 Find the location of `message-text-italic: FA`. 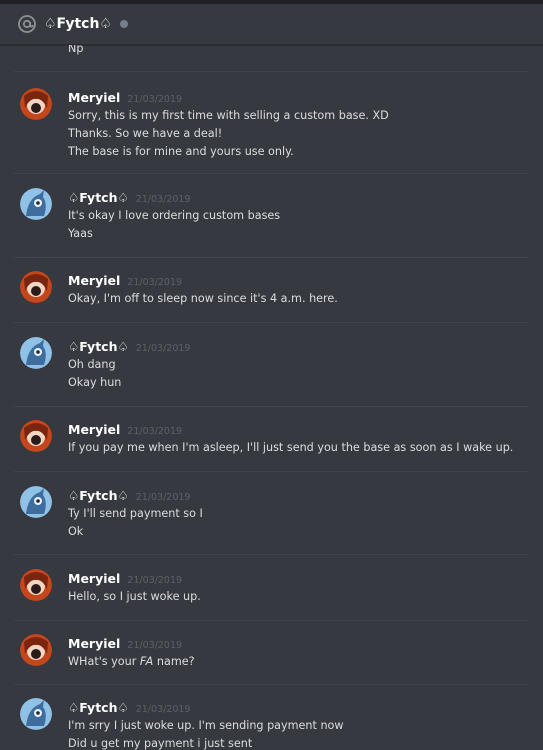

message-text-italic: FA is located at coordinates (146, 661).